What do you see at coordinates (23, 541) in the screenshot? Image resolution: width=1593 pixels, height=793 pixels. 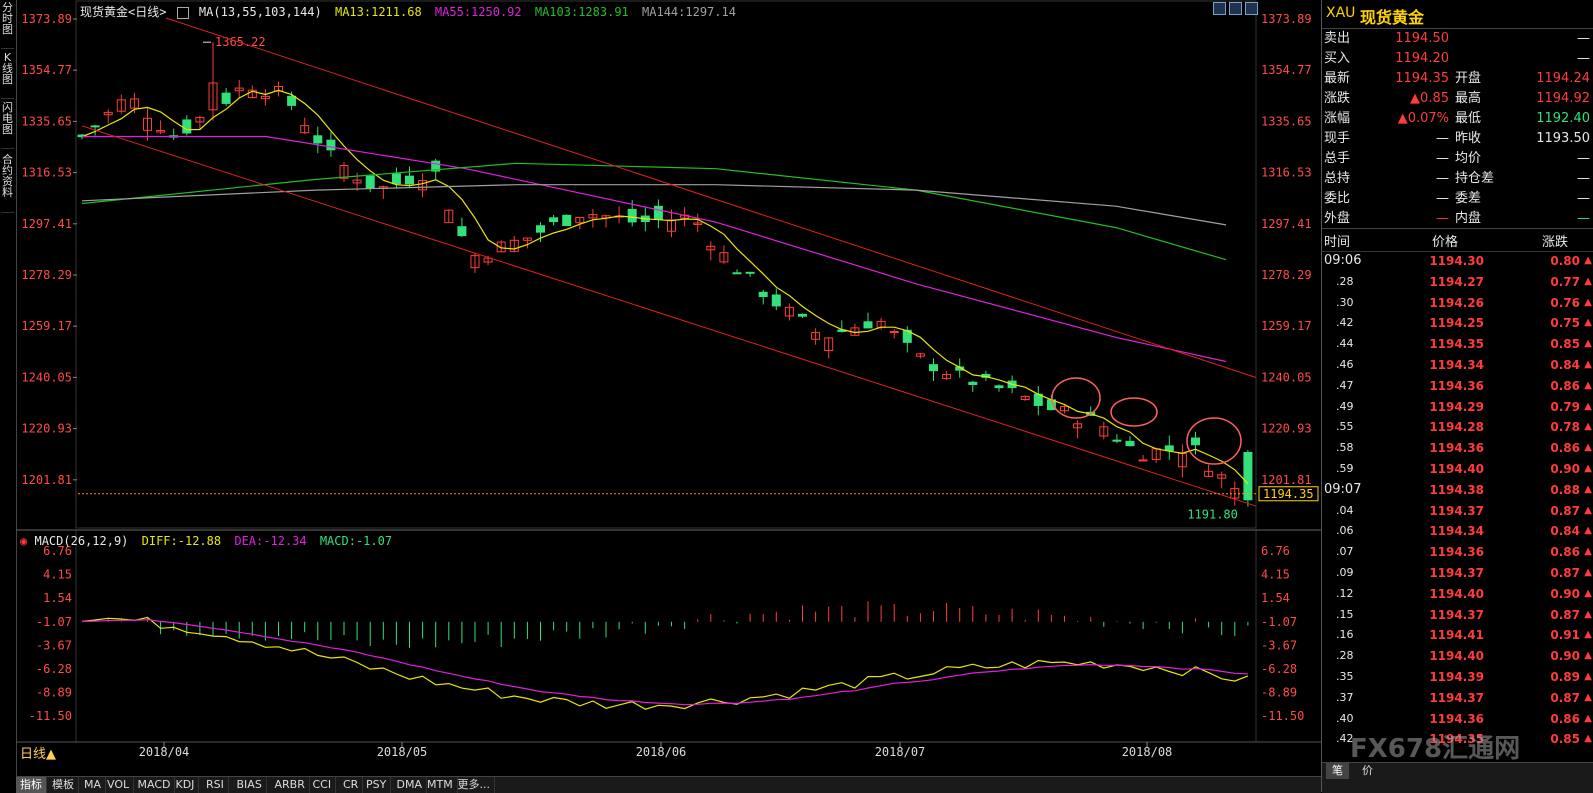 I see `macd-settings-icon: ◉` at bounding box center [23, 541].